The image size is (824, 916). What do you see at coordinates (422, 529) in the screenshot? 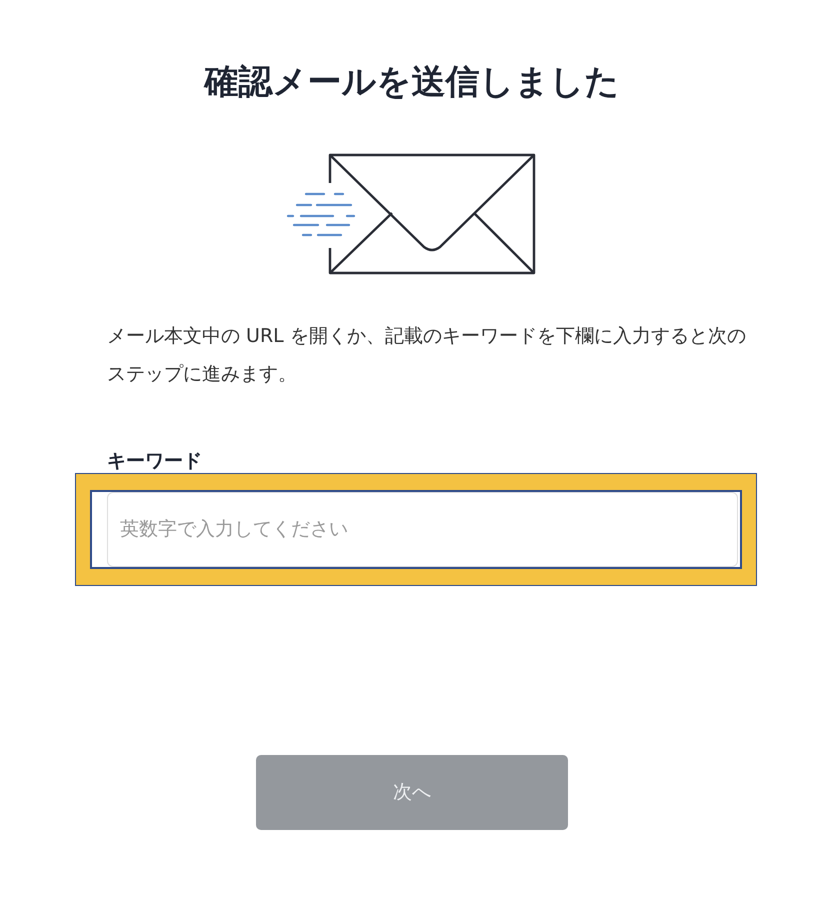
I see `keyword-input-field: 英数字で入力してください` at bounding box center [422, 529].